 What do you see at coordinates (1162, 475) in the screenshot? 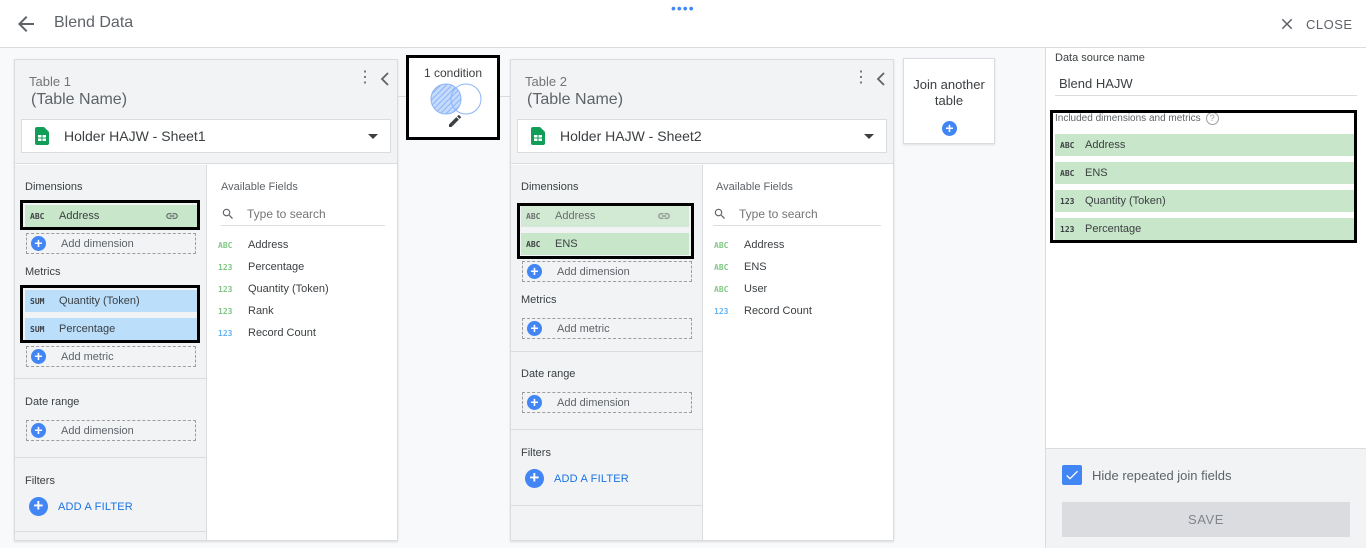
I see `hide-repeated-label: Hide repeated join fields` at bounding box center [1162, 475].